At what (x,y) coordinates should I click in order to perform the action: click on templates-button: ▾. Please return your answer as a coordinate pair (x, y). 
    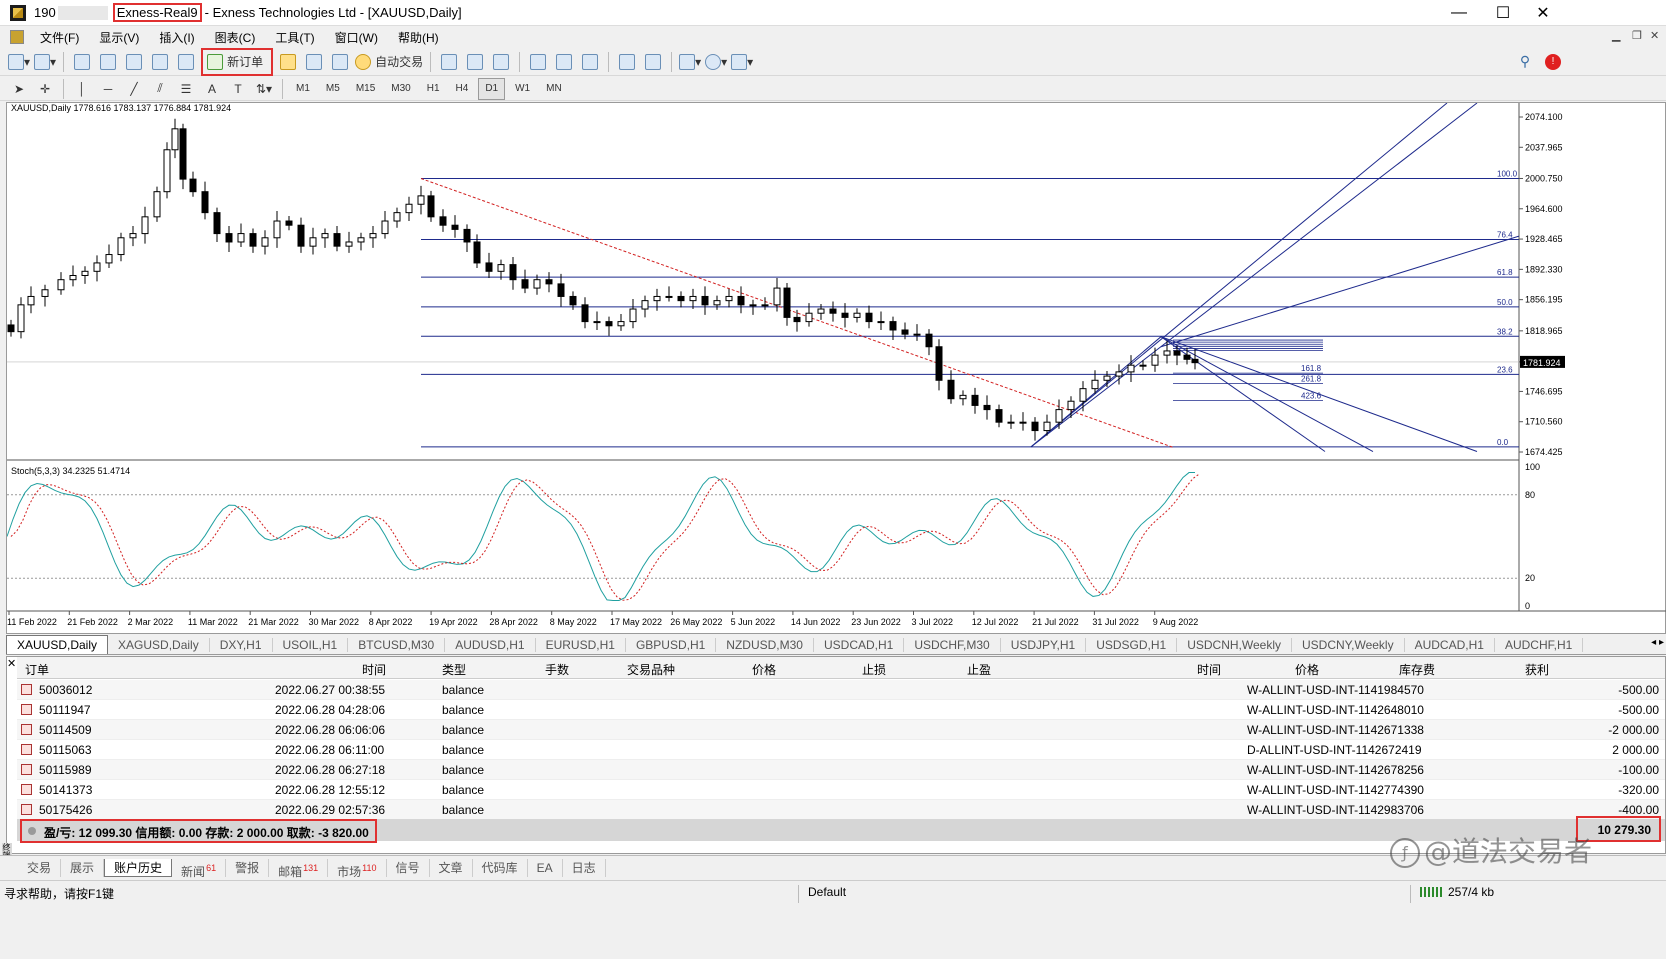
    Looking at the image, I should click on (742, 62).